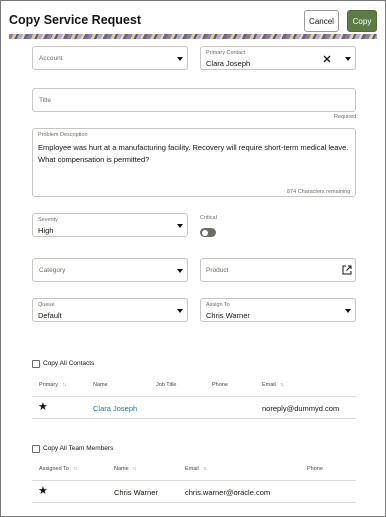 This screenshot has width=386, height=517. What do you see at coordinates (45, 100) in the screenshot?
I see `title-placeholder: Title` at bounding box center [45, 100].